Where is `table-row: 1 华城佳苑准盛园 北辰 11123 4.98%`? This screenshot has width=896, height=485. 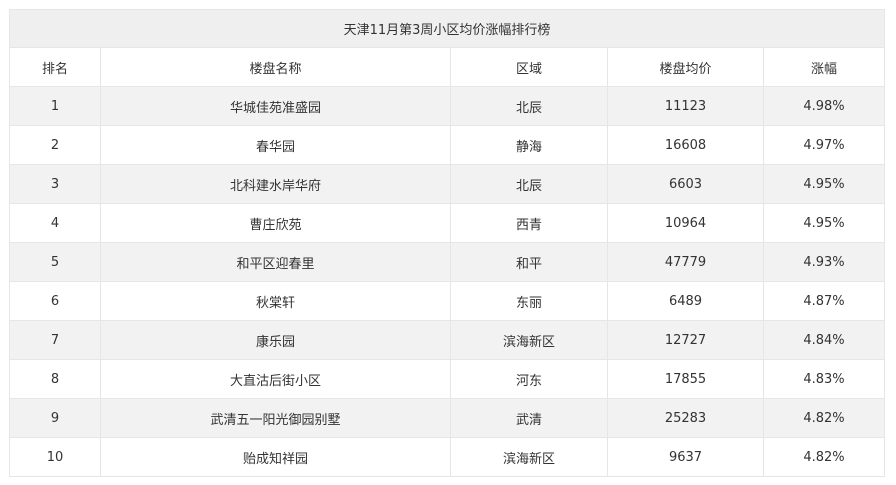 table-row: 1 华城佳苑准盛园 北辰 11123 4.98% is located at coordinates (447, 106).